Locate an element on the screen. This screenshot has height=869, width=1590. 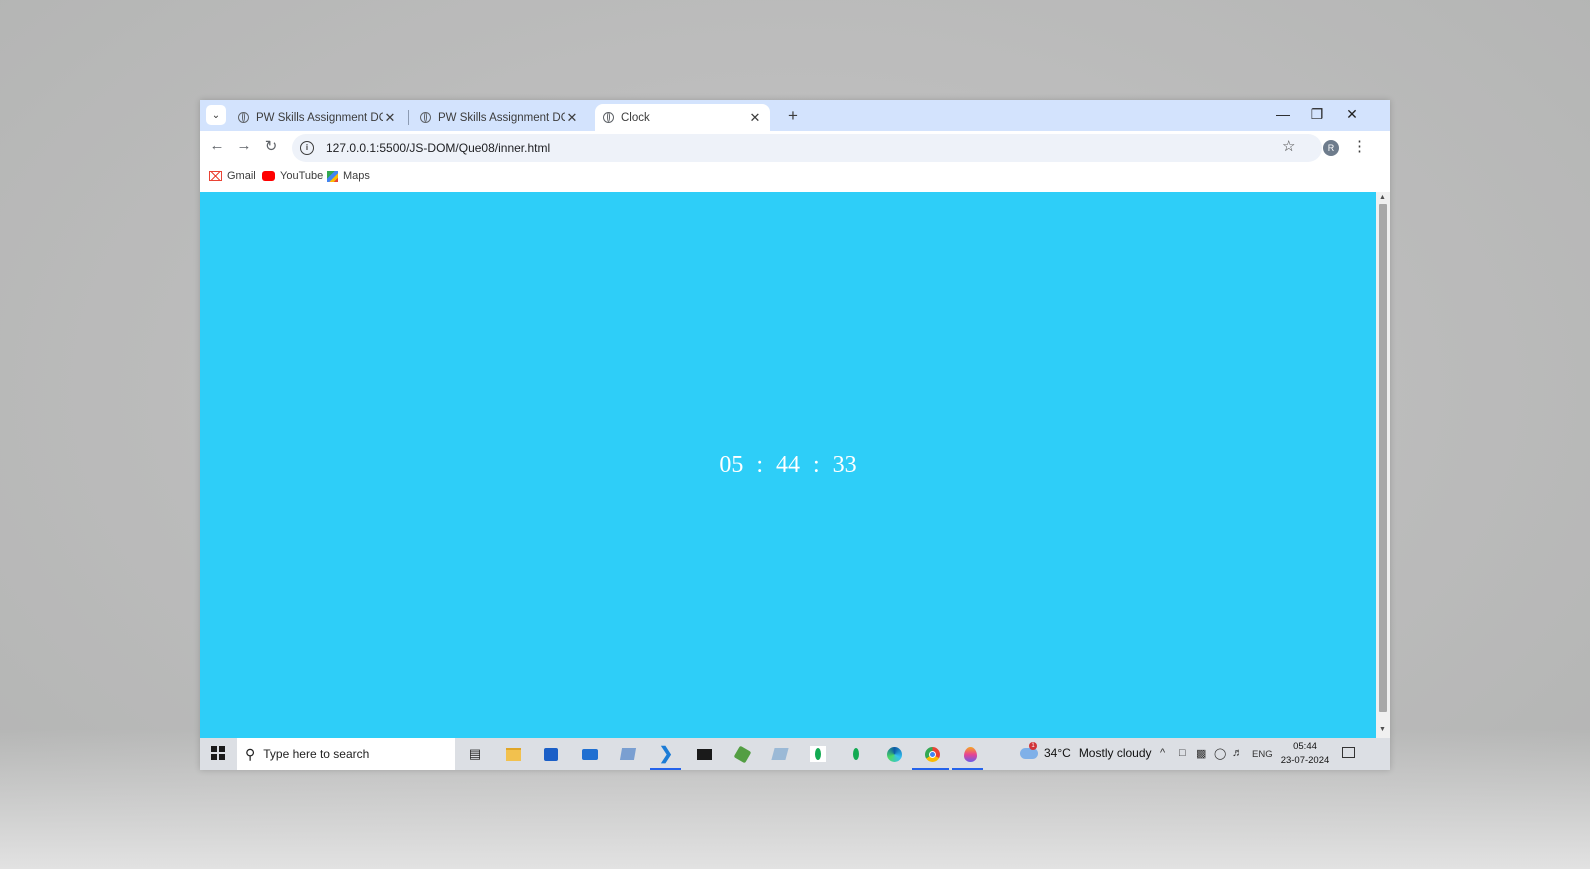
minimize-button: — is located at coordinates (1283, 114).